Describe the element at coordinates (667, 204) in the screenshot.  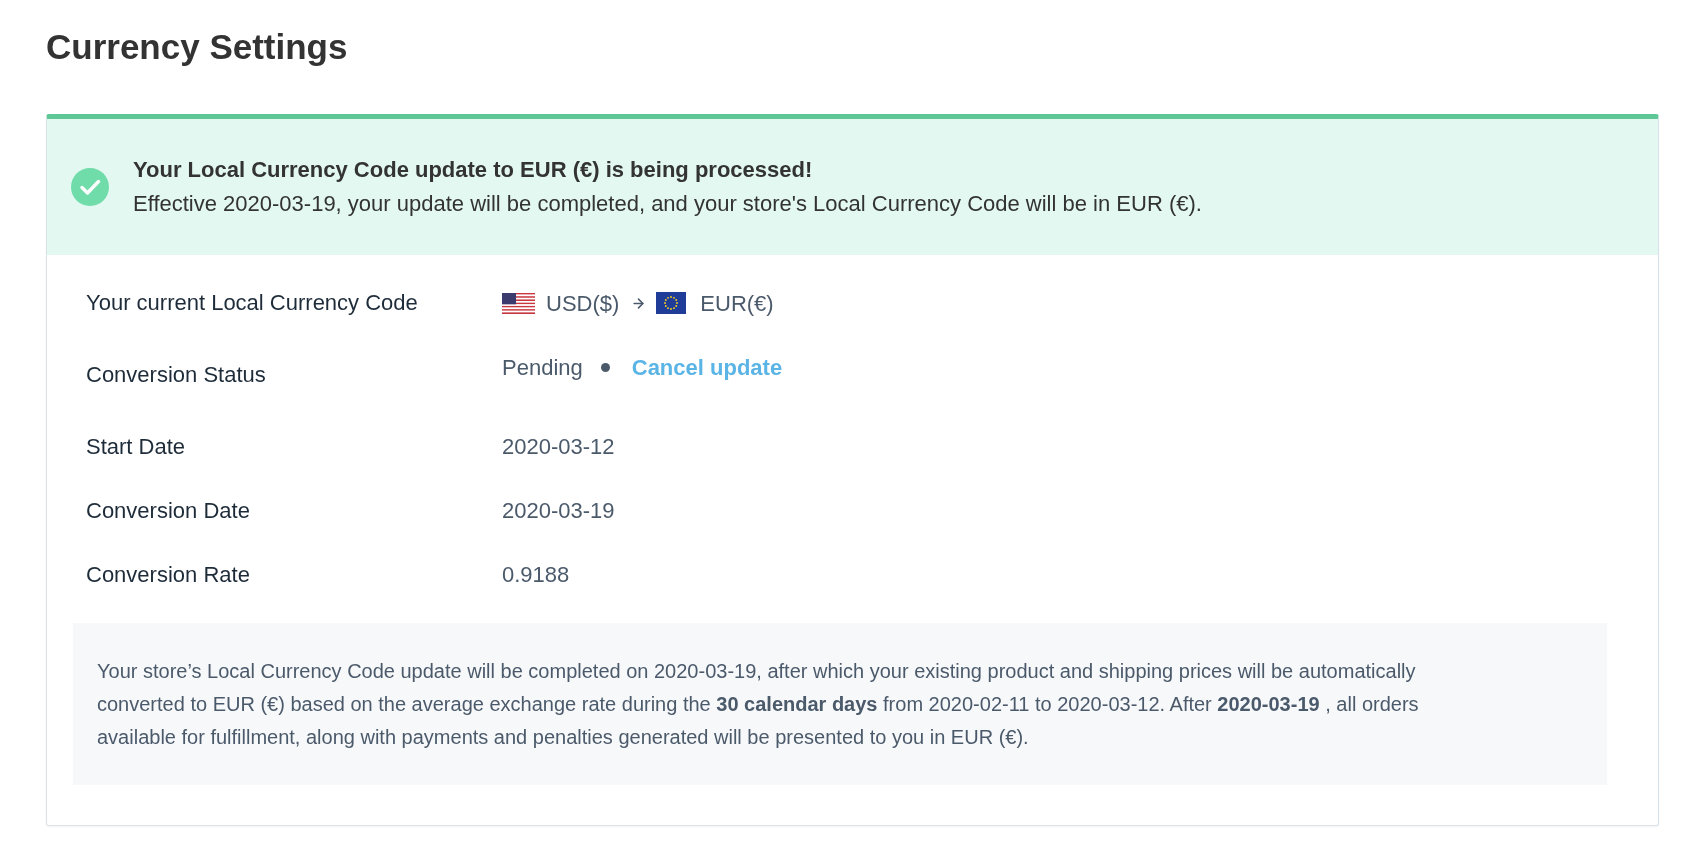
I see `notice-message: Effective 2020-03-19, your update will be completed, and your store's Local Currency Code will be in EUR (€).` at that location.